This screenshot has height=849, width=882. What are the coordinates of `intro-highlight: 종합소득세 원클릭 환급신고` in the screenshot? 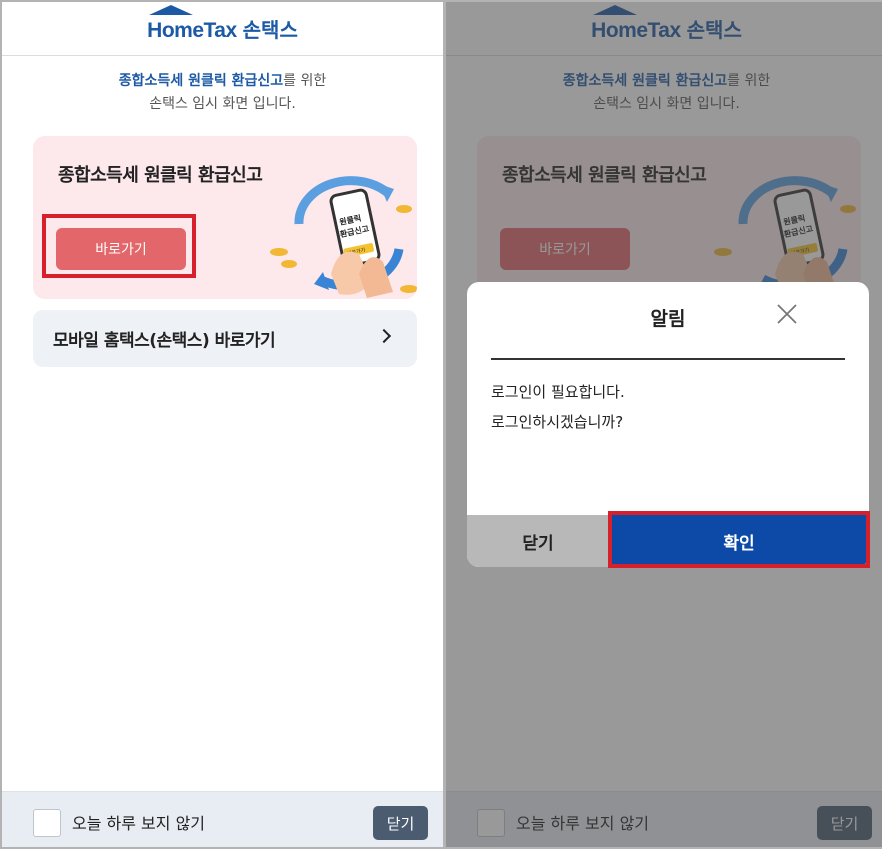 It's located at (201, 81).